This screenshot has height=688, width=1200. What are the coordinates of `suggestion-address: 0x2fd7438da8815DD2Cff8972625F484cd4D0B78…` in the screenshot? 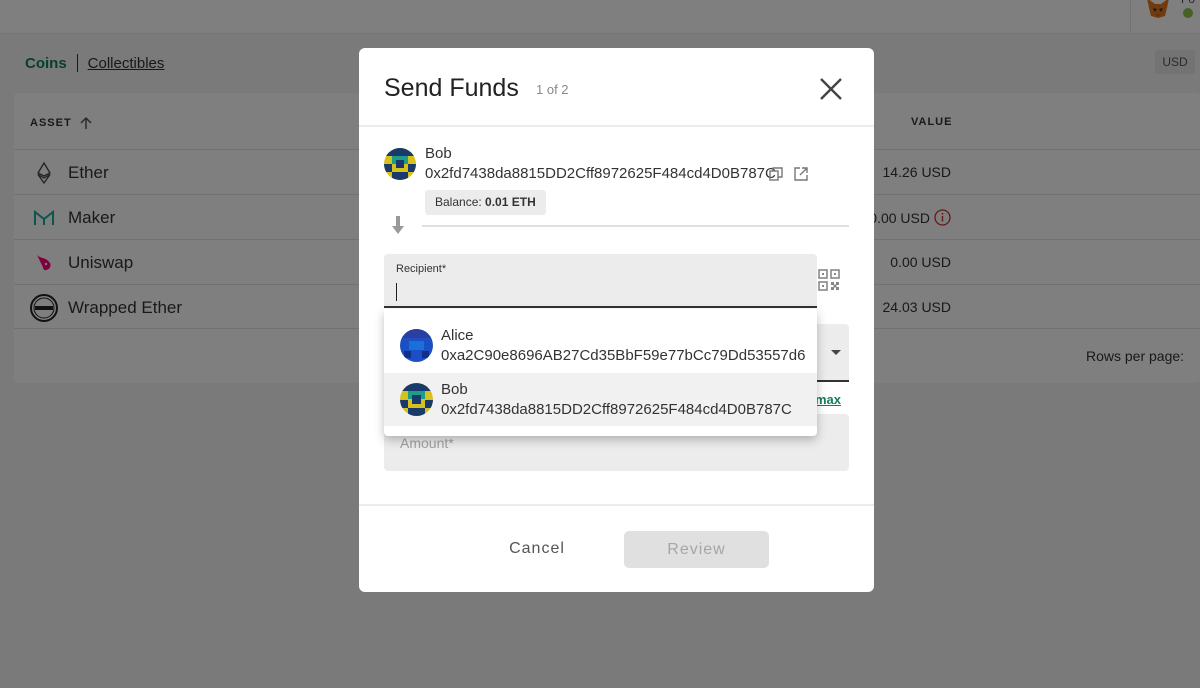 It's located at (616, 409).